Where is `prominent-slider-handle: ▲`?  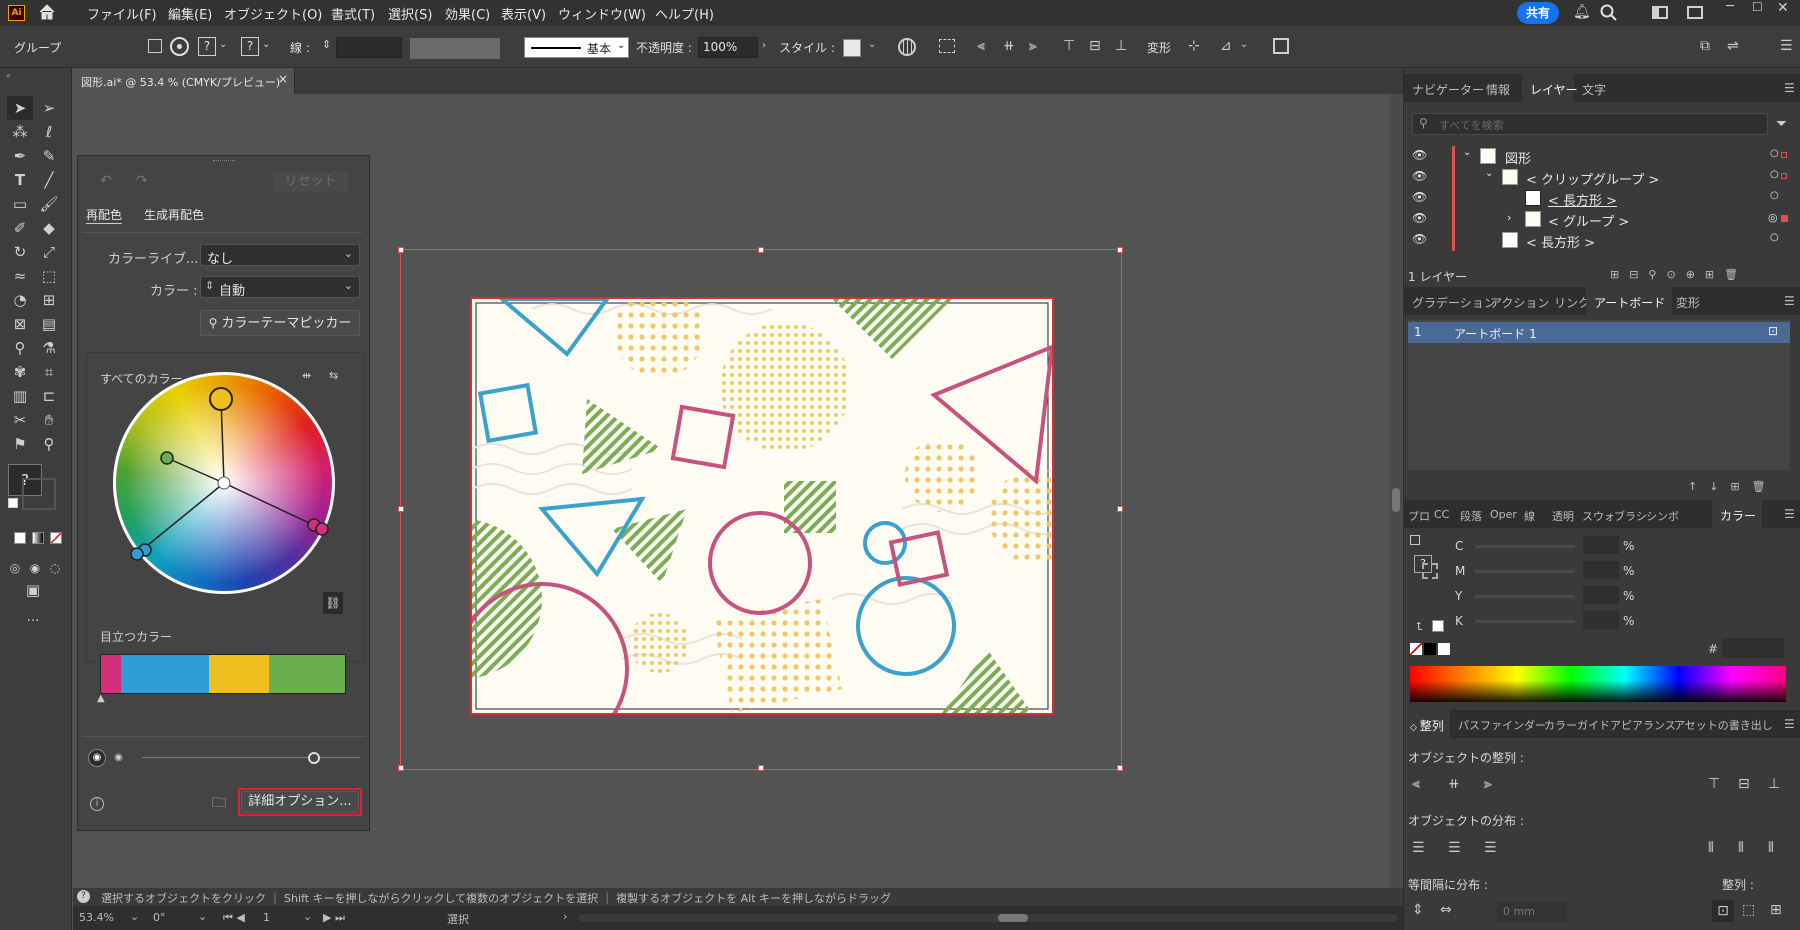 prominent-slider-handle: ▲ is located at coordinates (101, 698).